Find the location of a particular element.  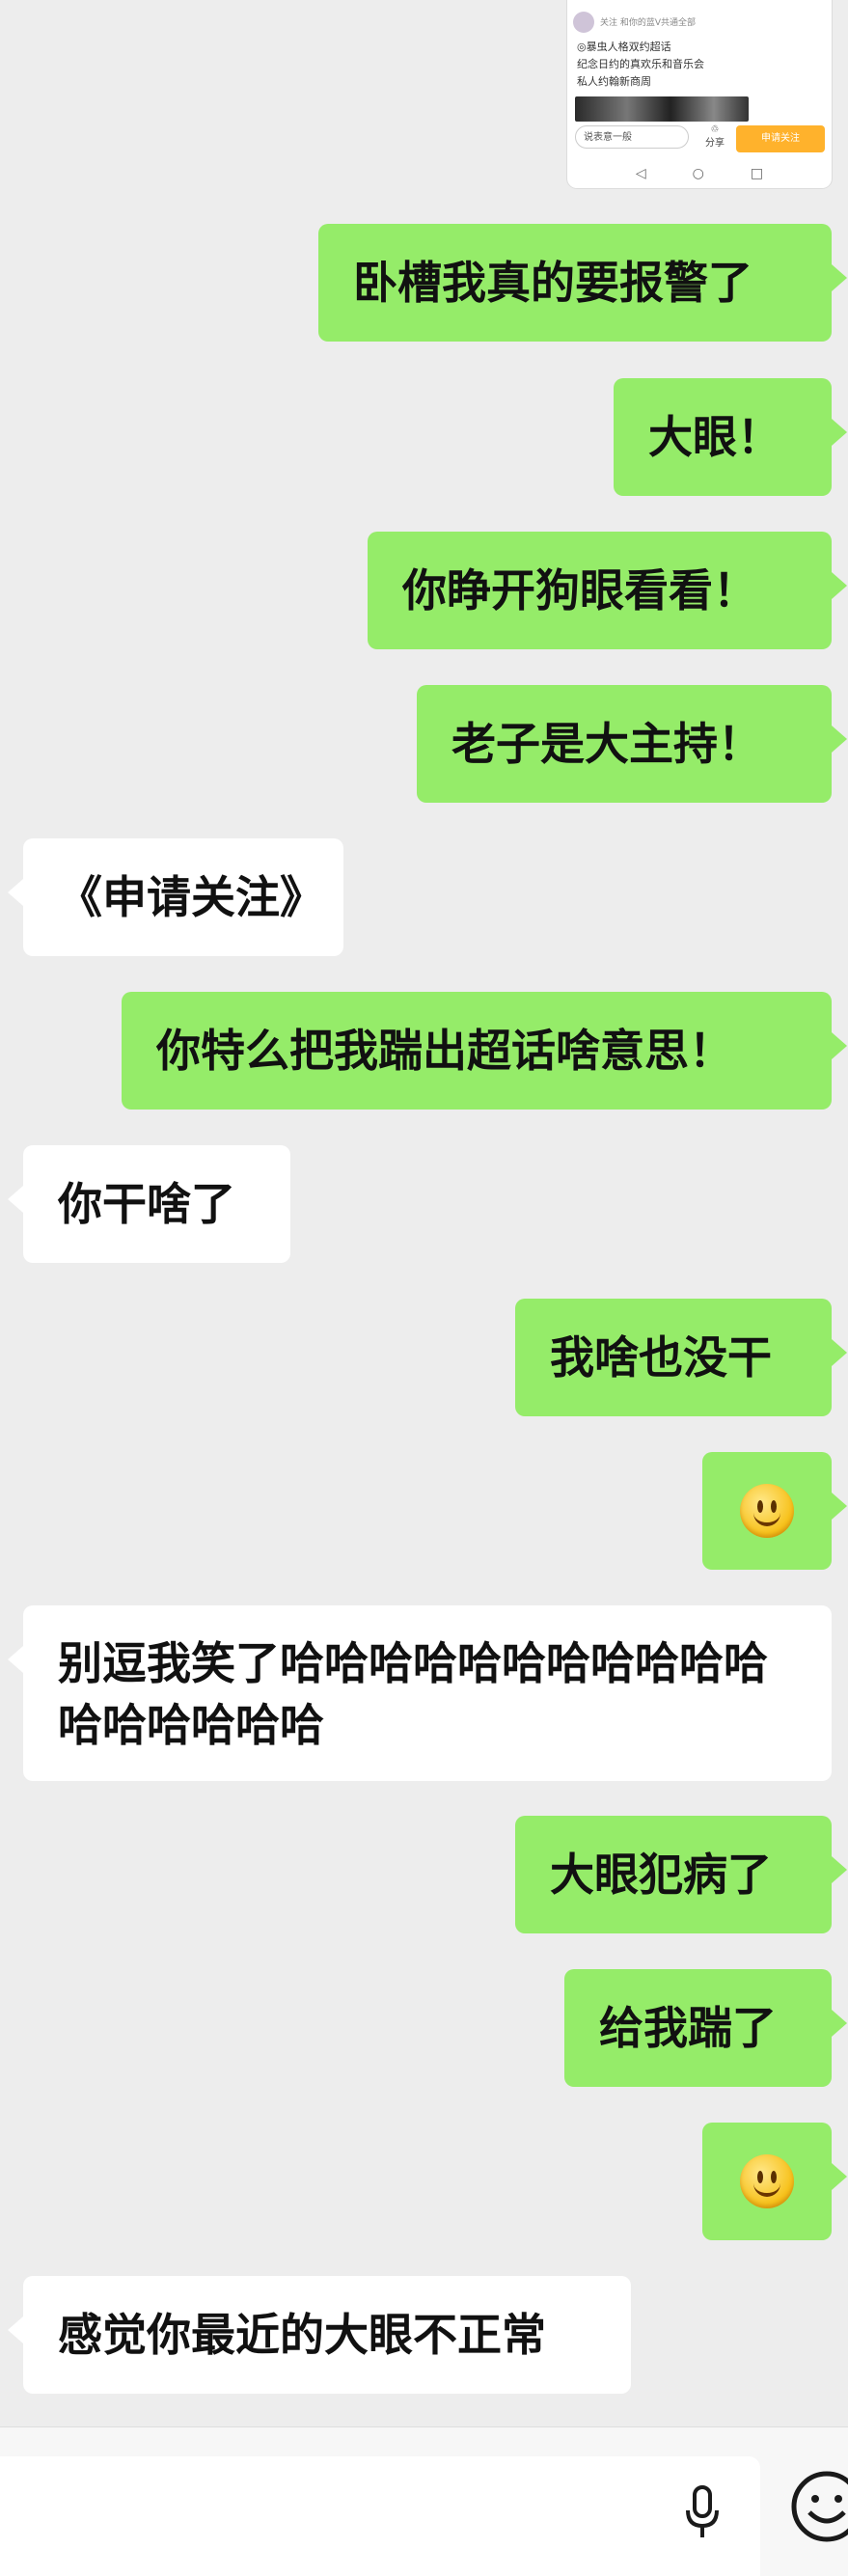

thumbnail-image-strip is located at coordinates (662, 109).